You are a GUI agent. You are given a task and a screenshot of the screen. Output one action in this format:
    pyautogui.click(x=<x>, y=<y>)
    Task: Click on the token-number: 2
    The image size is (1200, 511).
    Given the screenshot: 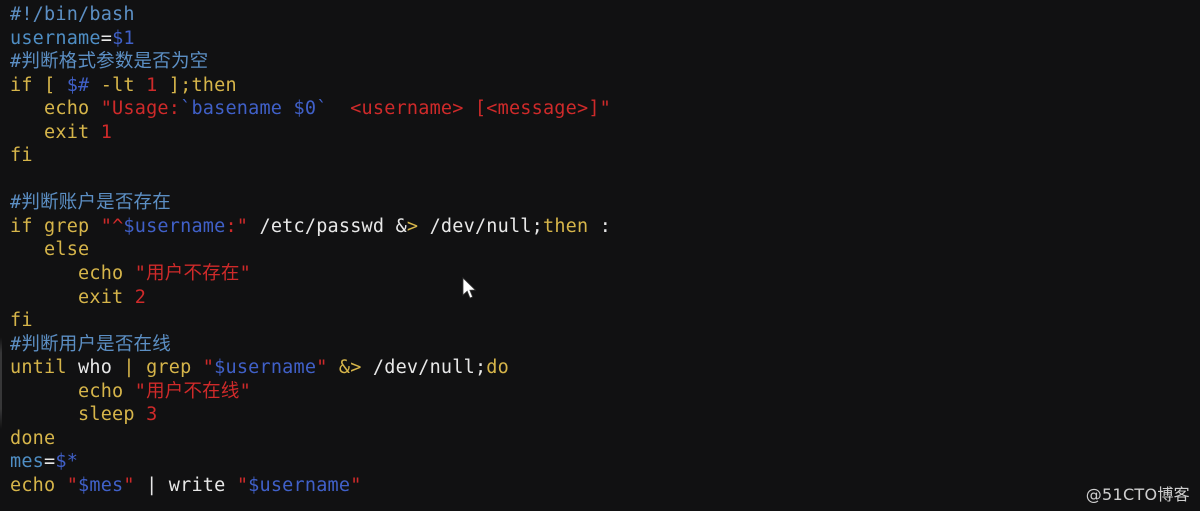 What is the action you would take?
    pyautogui.click(x=140, y=297)
    